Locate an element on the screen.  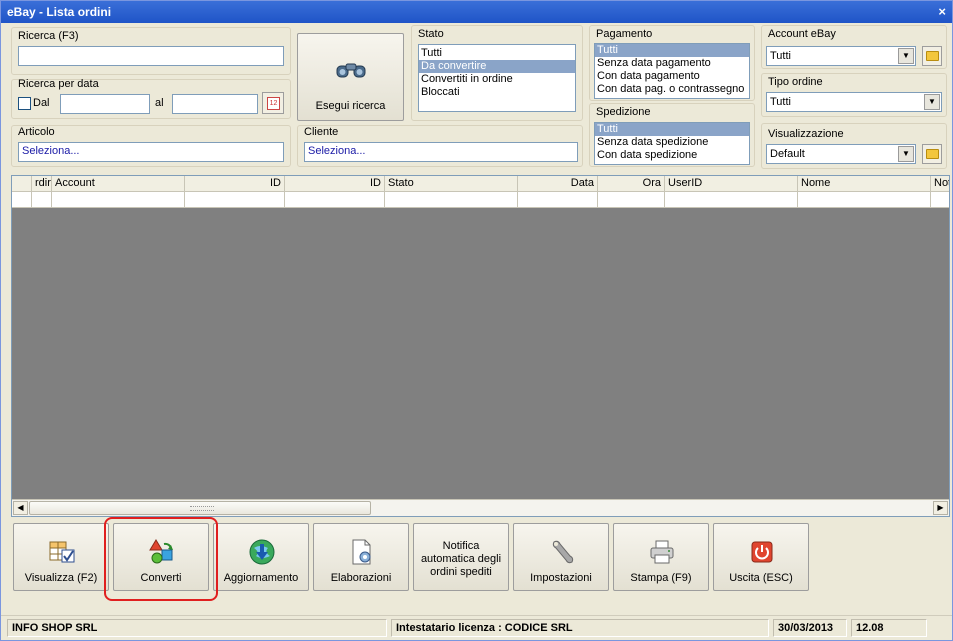
al-date-input is located at coordinates (215, 104).